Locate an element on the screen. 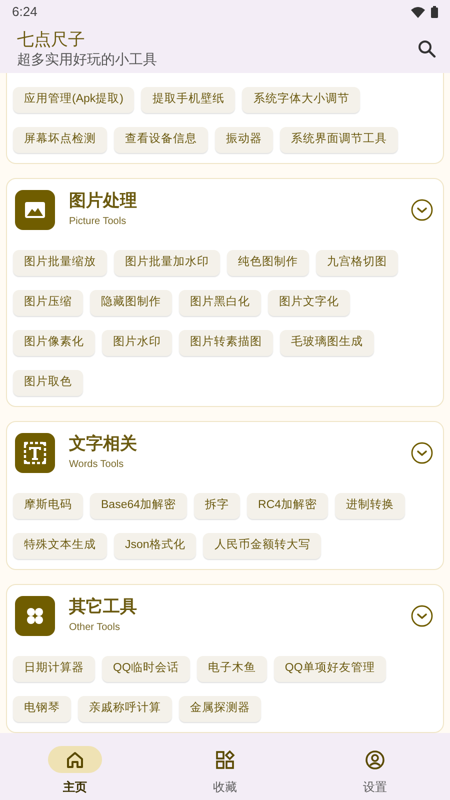 Image resolution: width=450 pixels, height=800 pixels. section-subtitle: Picture Tools is located at coordinates (98, 222).